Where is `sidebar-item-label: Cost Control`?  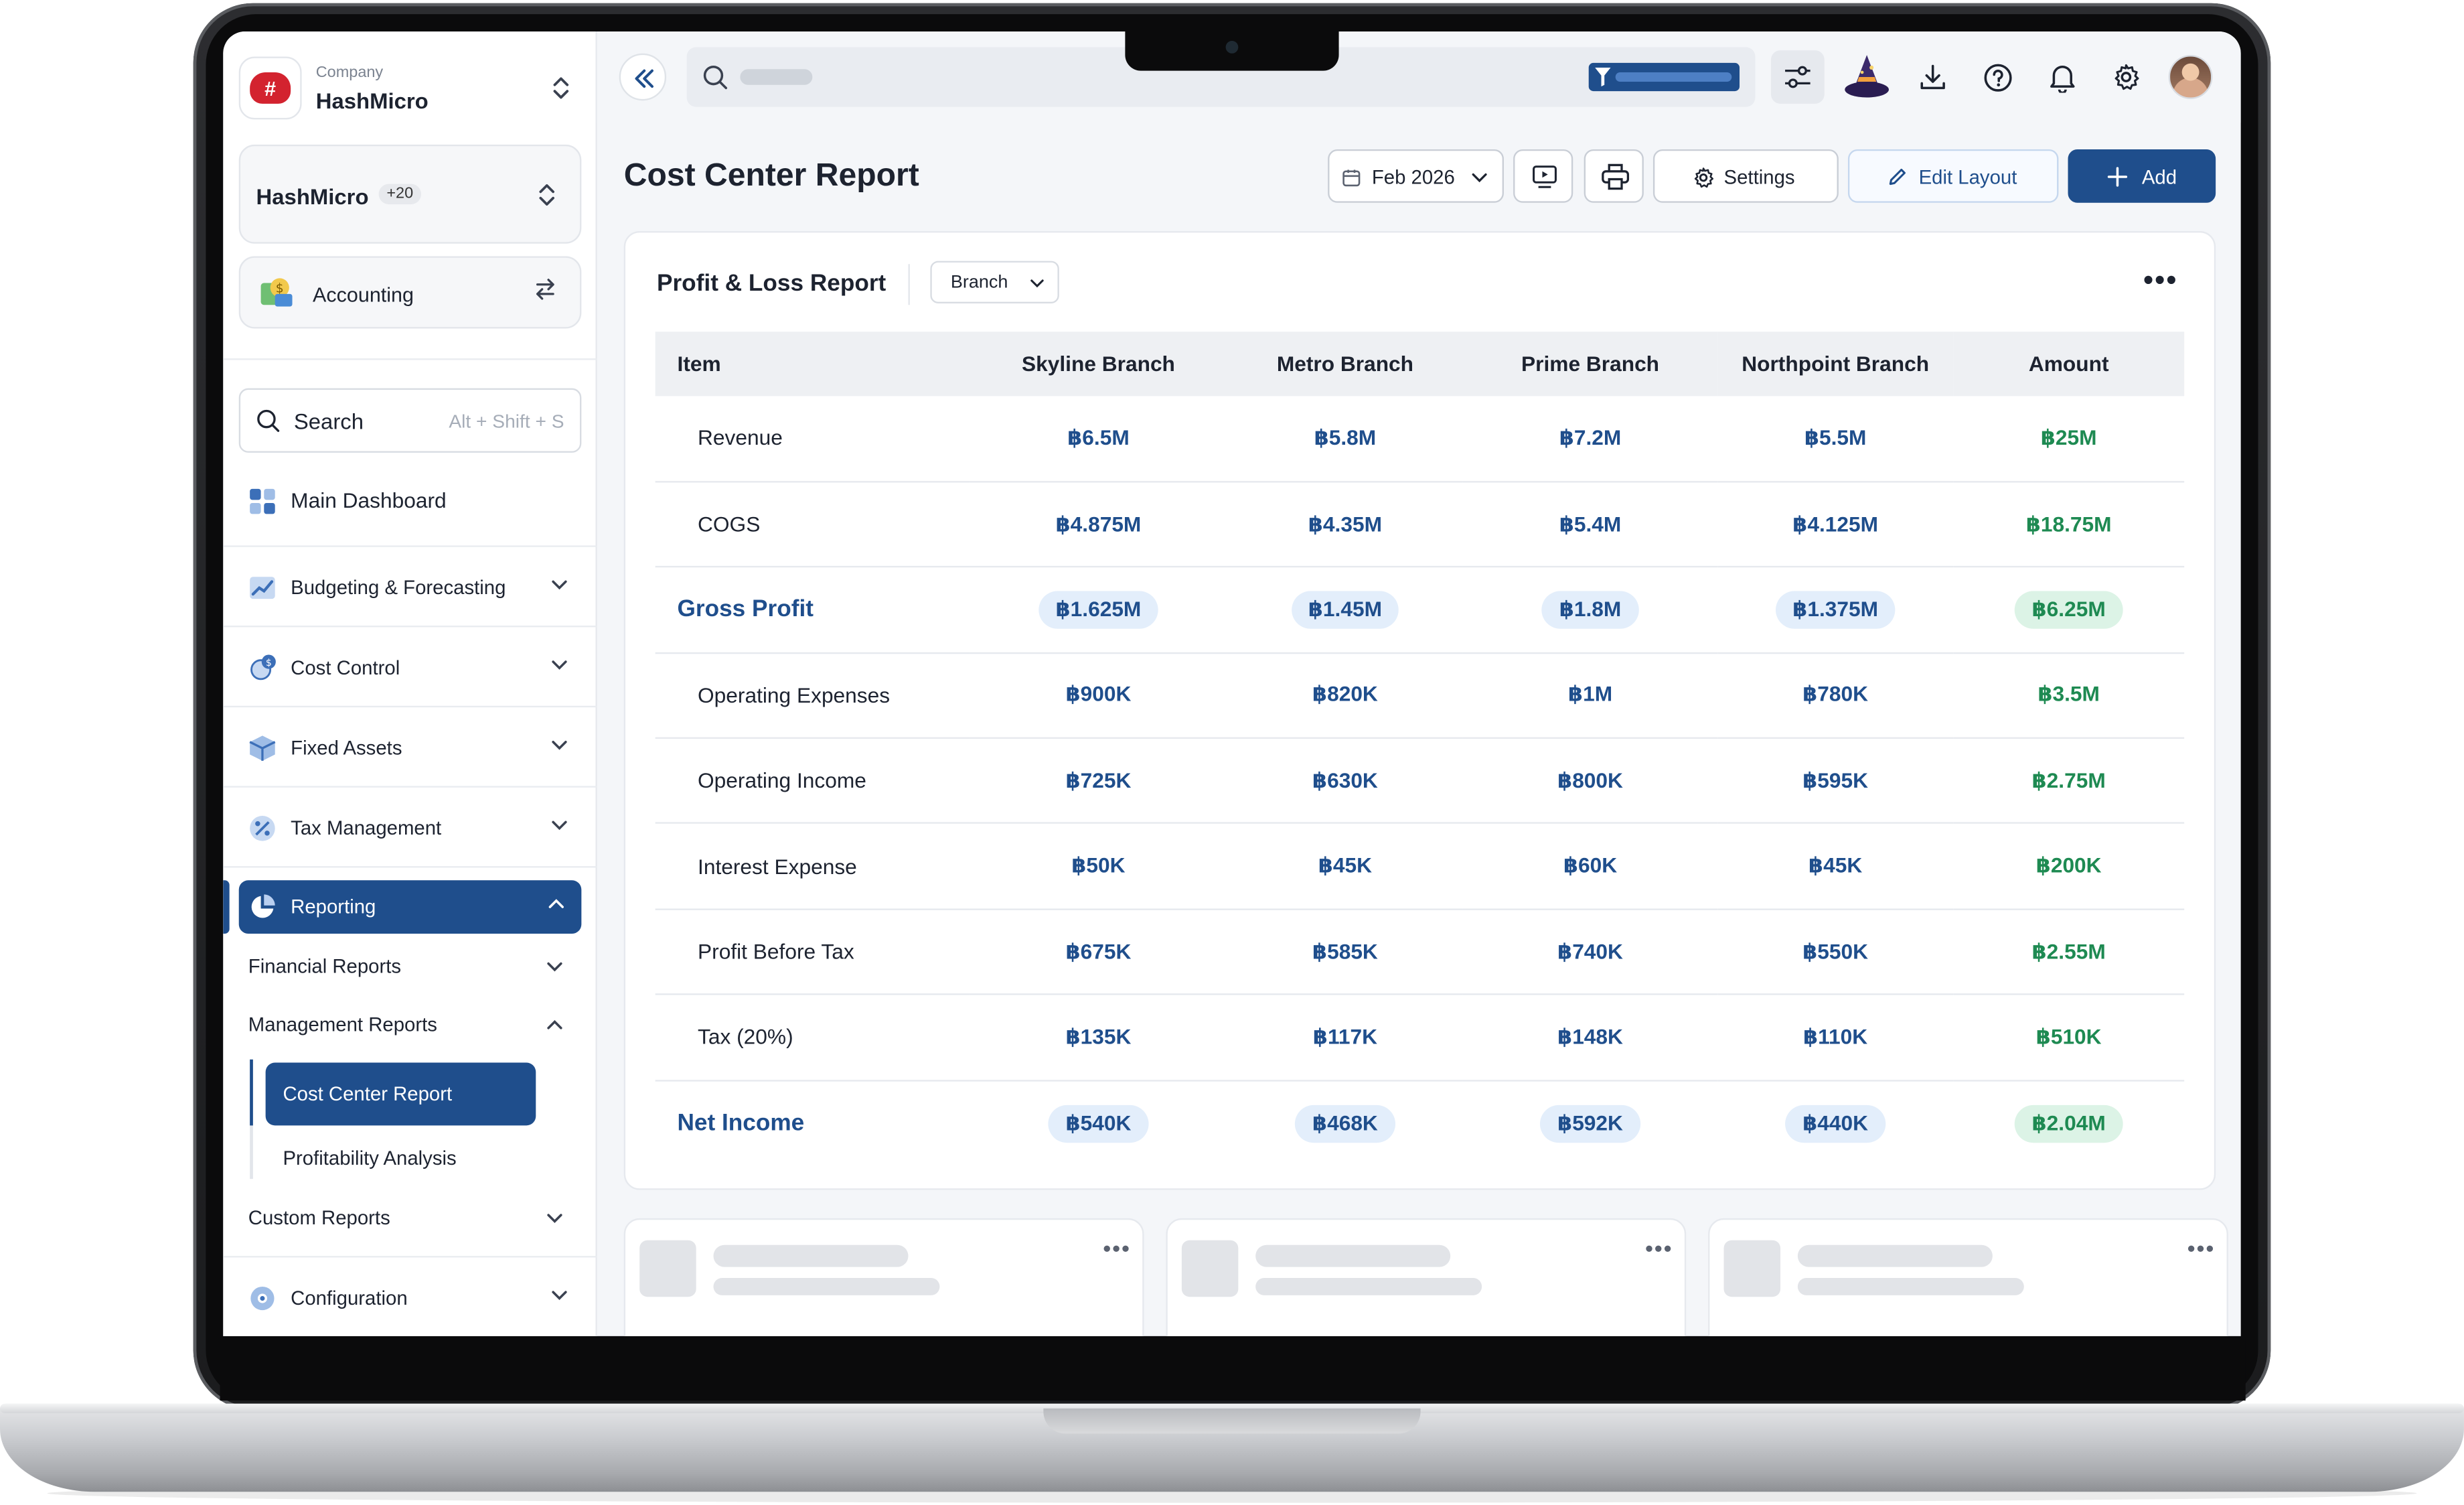 sidebar-item-label: Cost Control is located at coordinates (345, 668).